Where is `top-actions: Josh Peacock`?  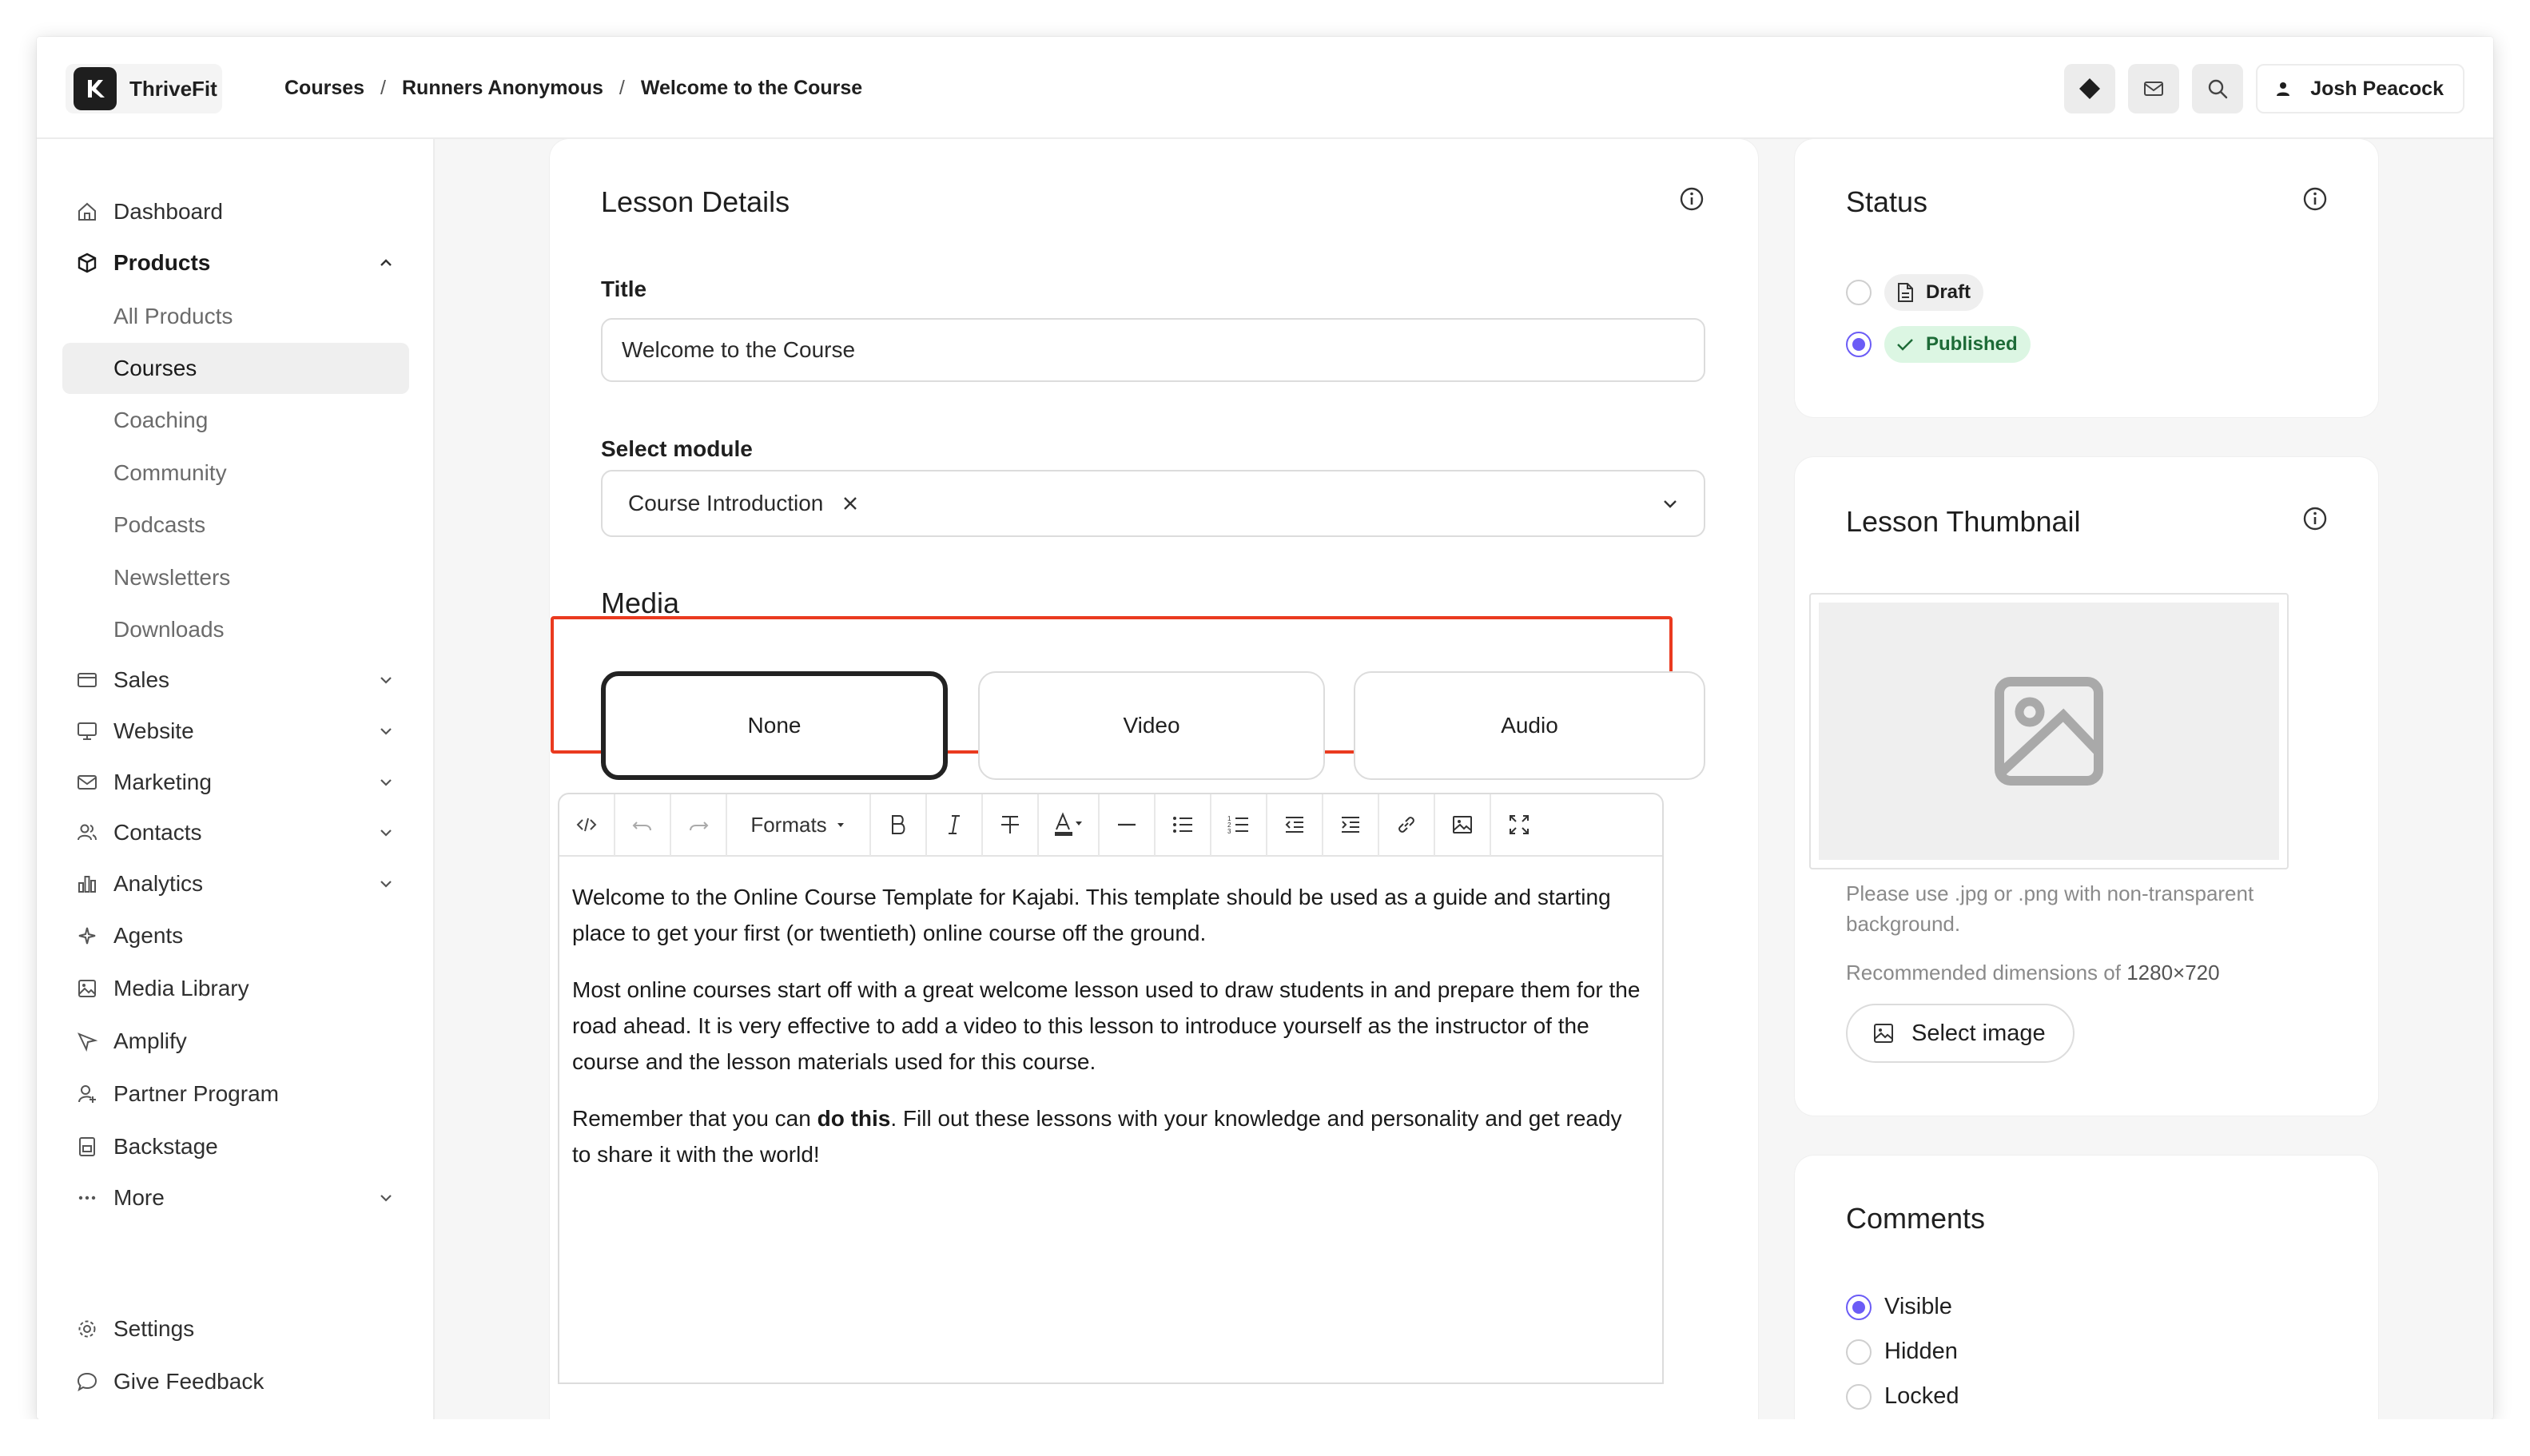
top-actions: Josh Peacock is located at coordinates (2264, 88).